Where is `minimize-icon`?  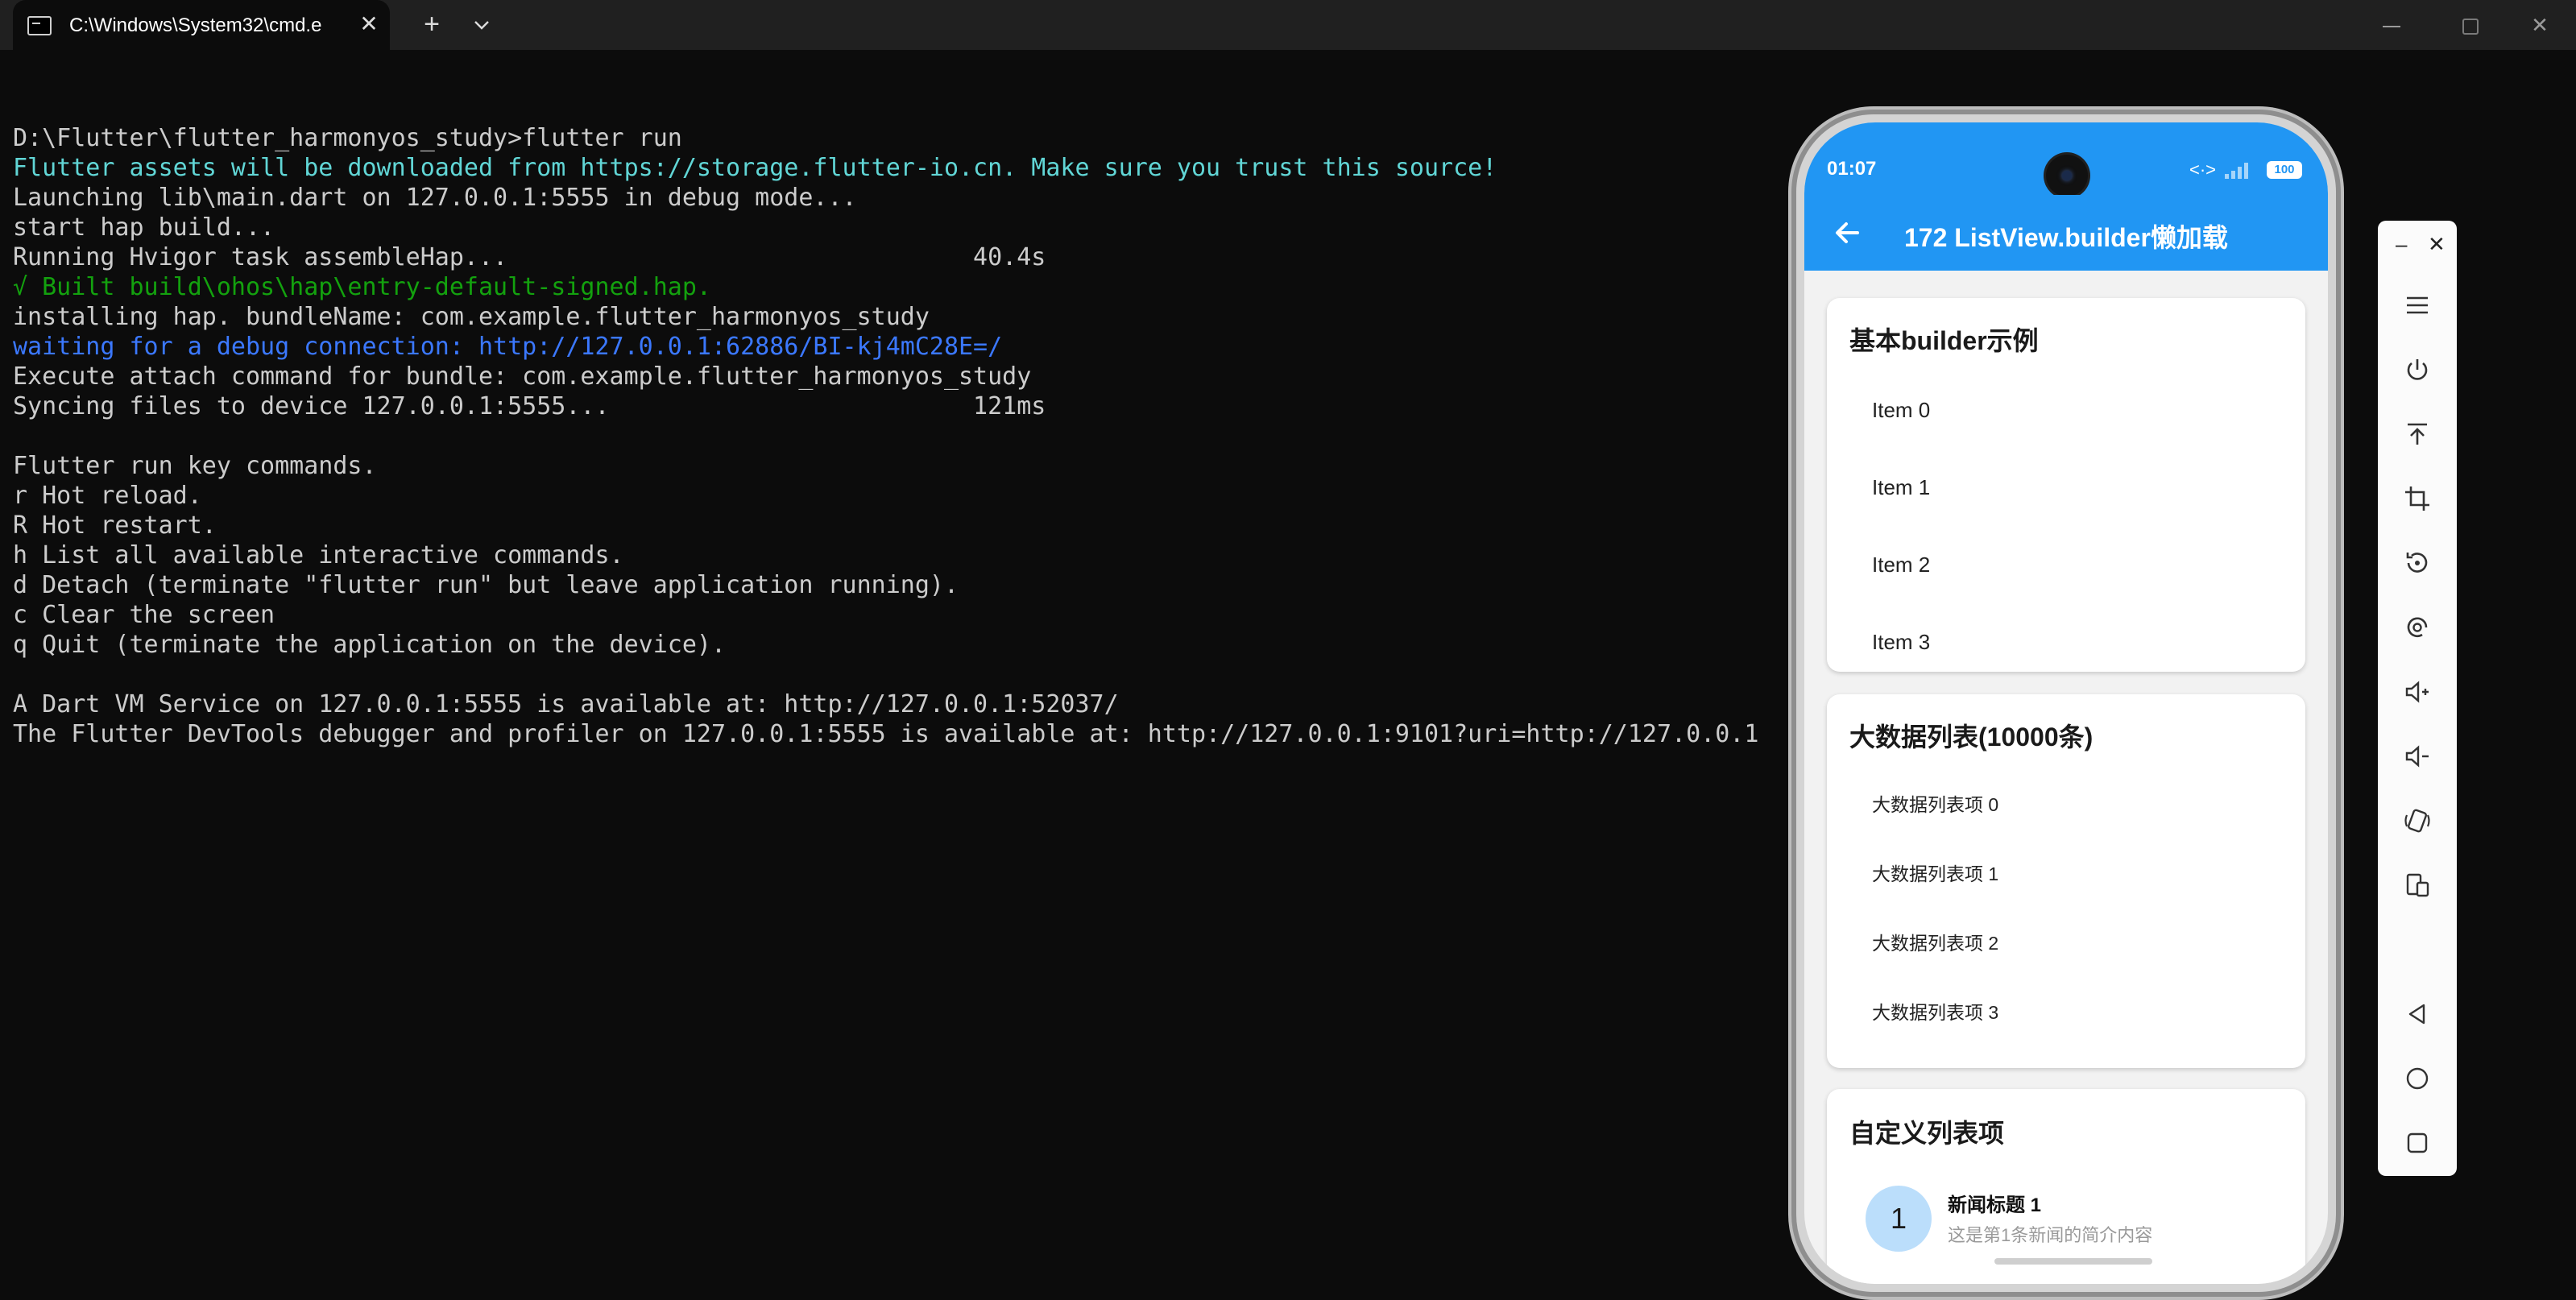 minimize-icon is located at coordinates (2391, 27).